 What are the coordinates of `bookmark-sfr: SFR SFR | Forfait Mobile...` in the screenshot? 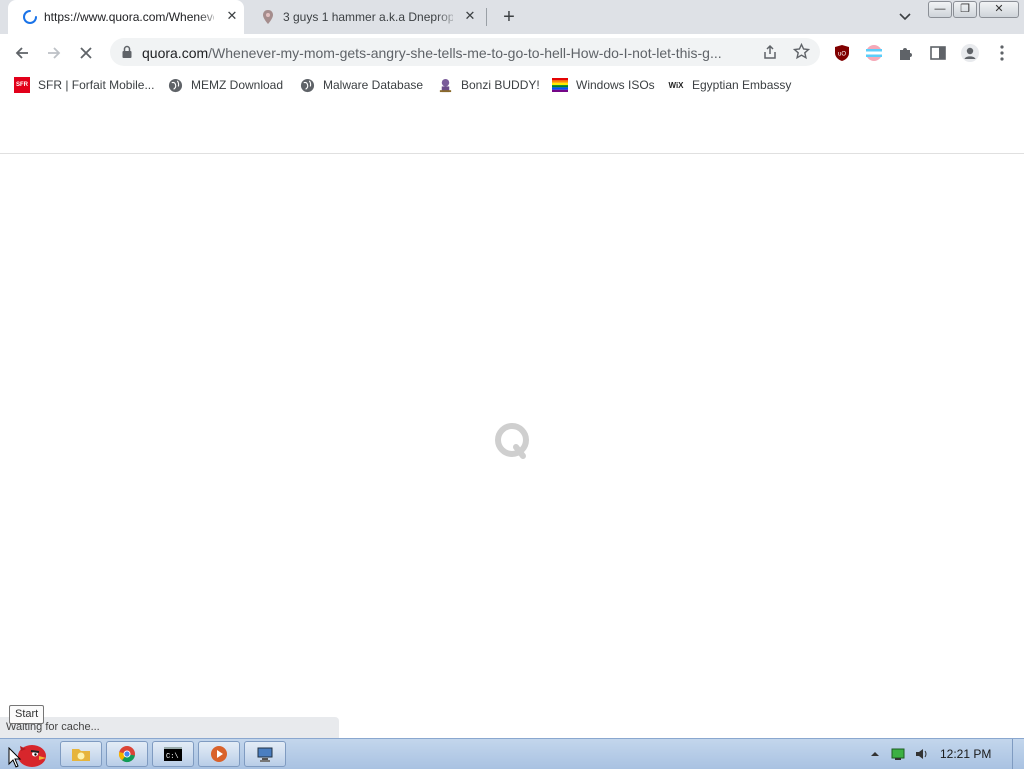 It's located at (84, 85).